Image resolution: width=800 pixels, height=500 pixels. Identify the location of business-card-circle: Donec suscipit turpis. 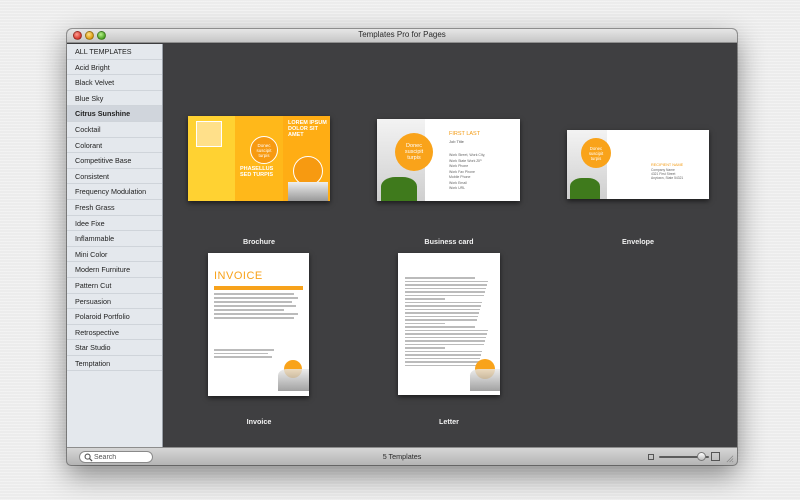
(414, 152).